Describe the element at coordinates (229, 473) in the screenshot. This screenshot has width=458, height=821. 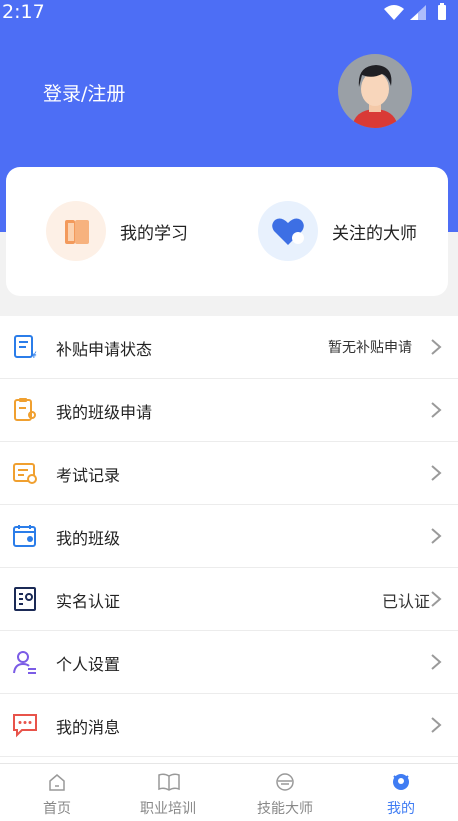
I see `menu-item-exam-records: 考试记录` at that location.